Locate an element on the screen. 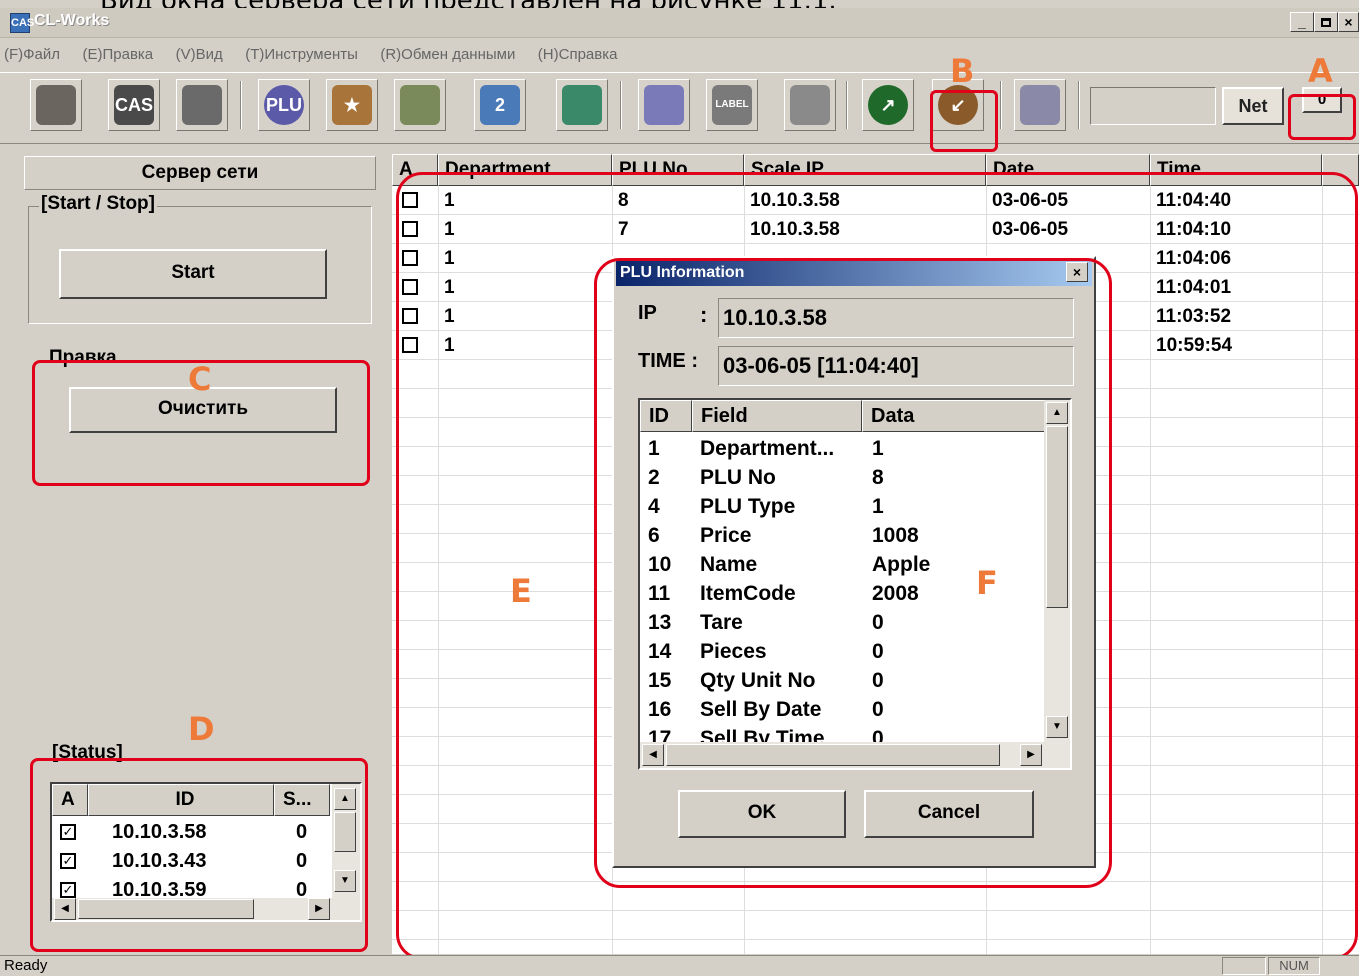 The image size is (1359, 976). scale-receive-button: 2 is located at coordinates (500, 105).